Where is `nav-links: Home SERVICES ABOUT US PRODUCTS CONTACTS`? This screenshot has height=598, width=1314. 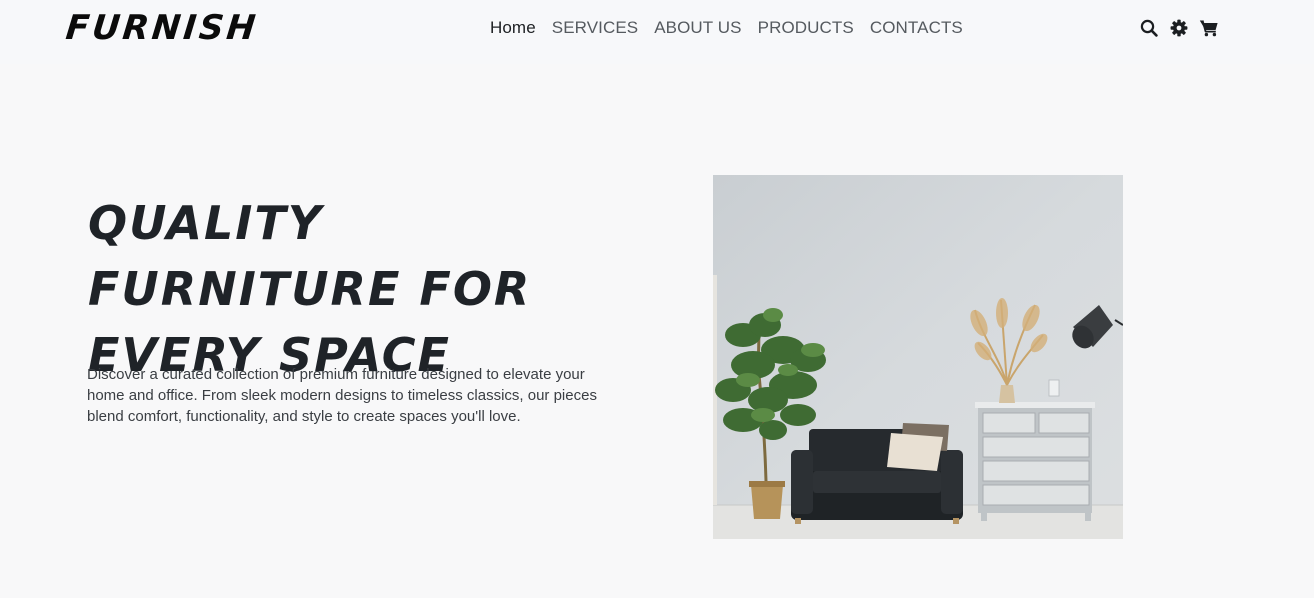 nav-links: Home SERVICES ABOUT US PRODUCTS CONTACTS is located at coordinates (726, 28).